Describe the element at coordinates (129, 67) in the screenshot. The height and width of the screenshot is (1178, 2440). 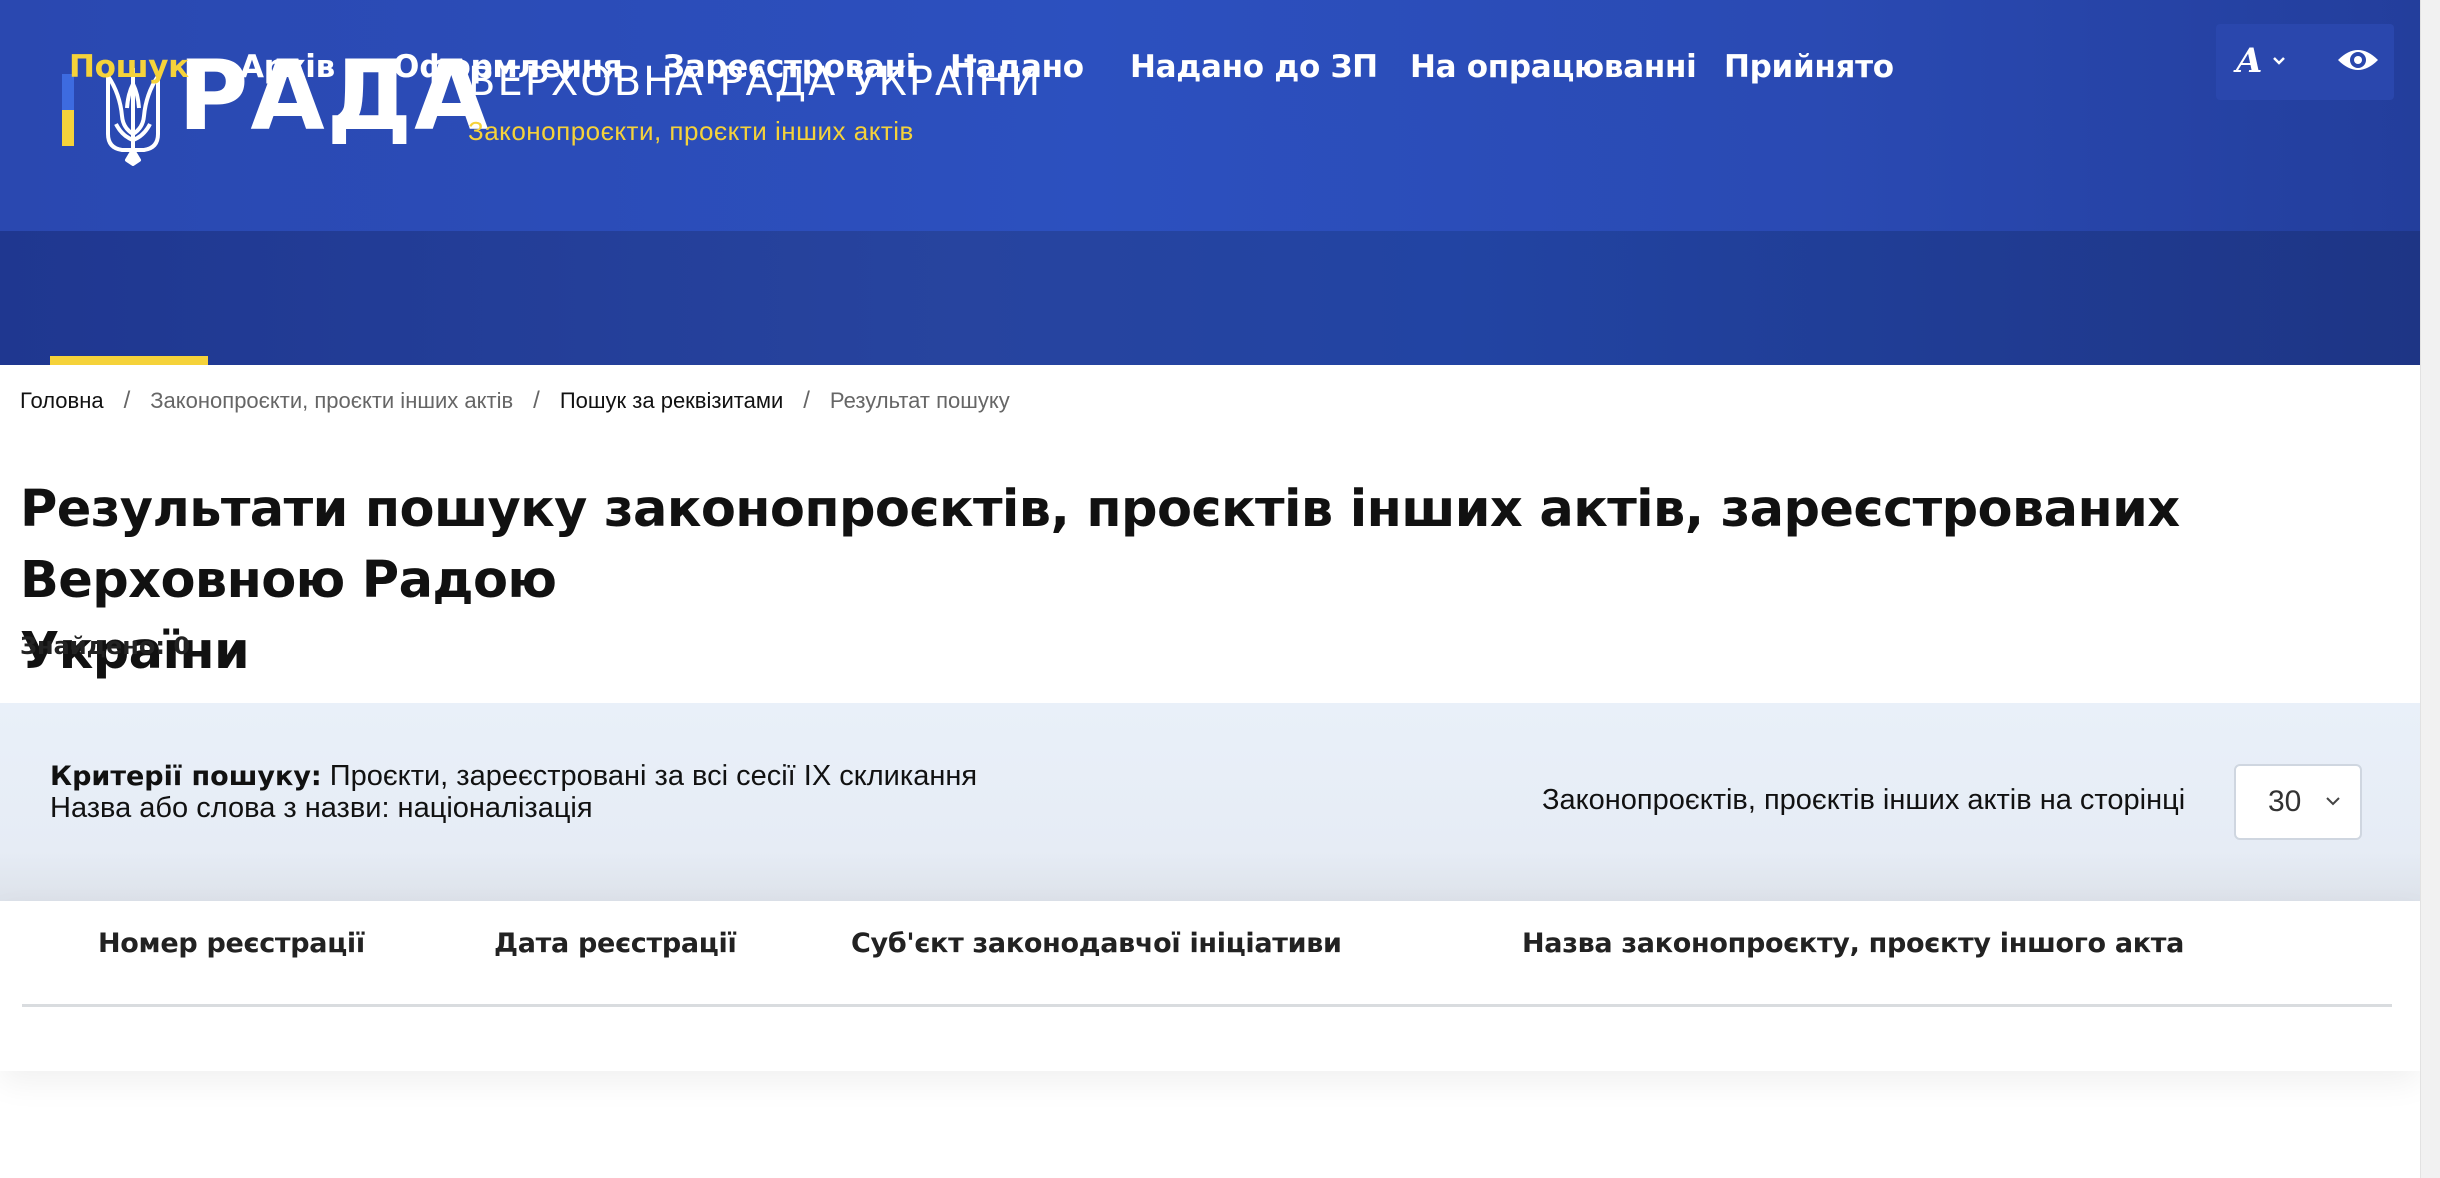
I see `nav-item-search: Пошук` at that location.